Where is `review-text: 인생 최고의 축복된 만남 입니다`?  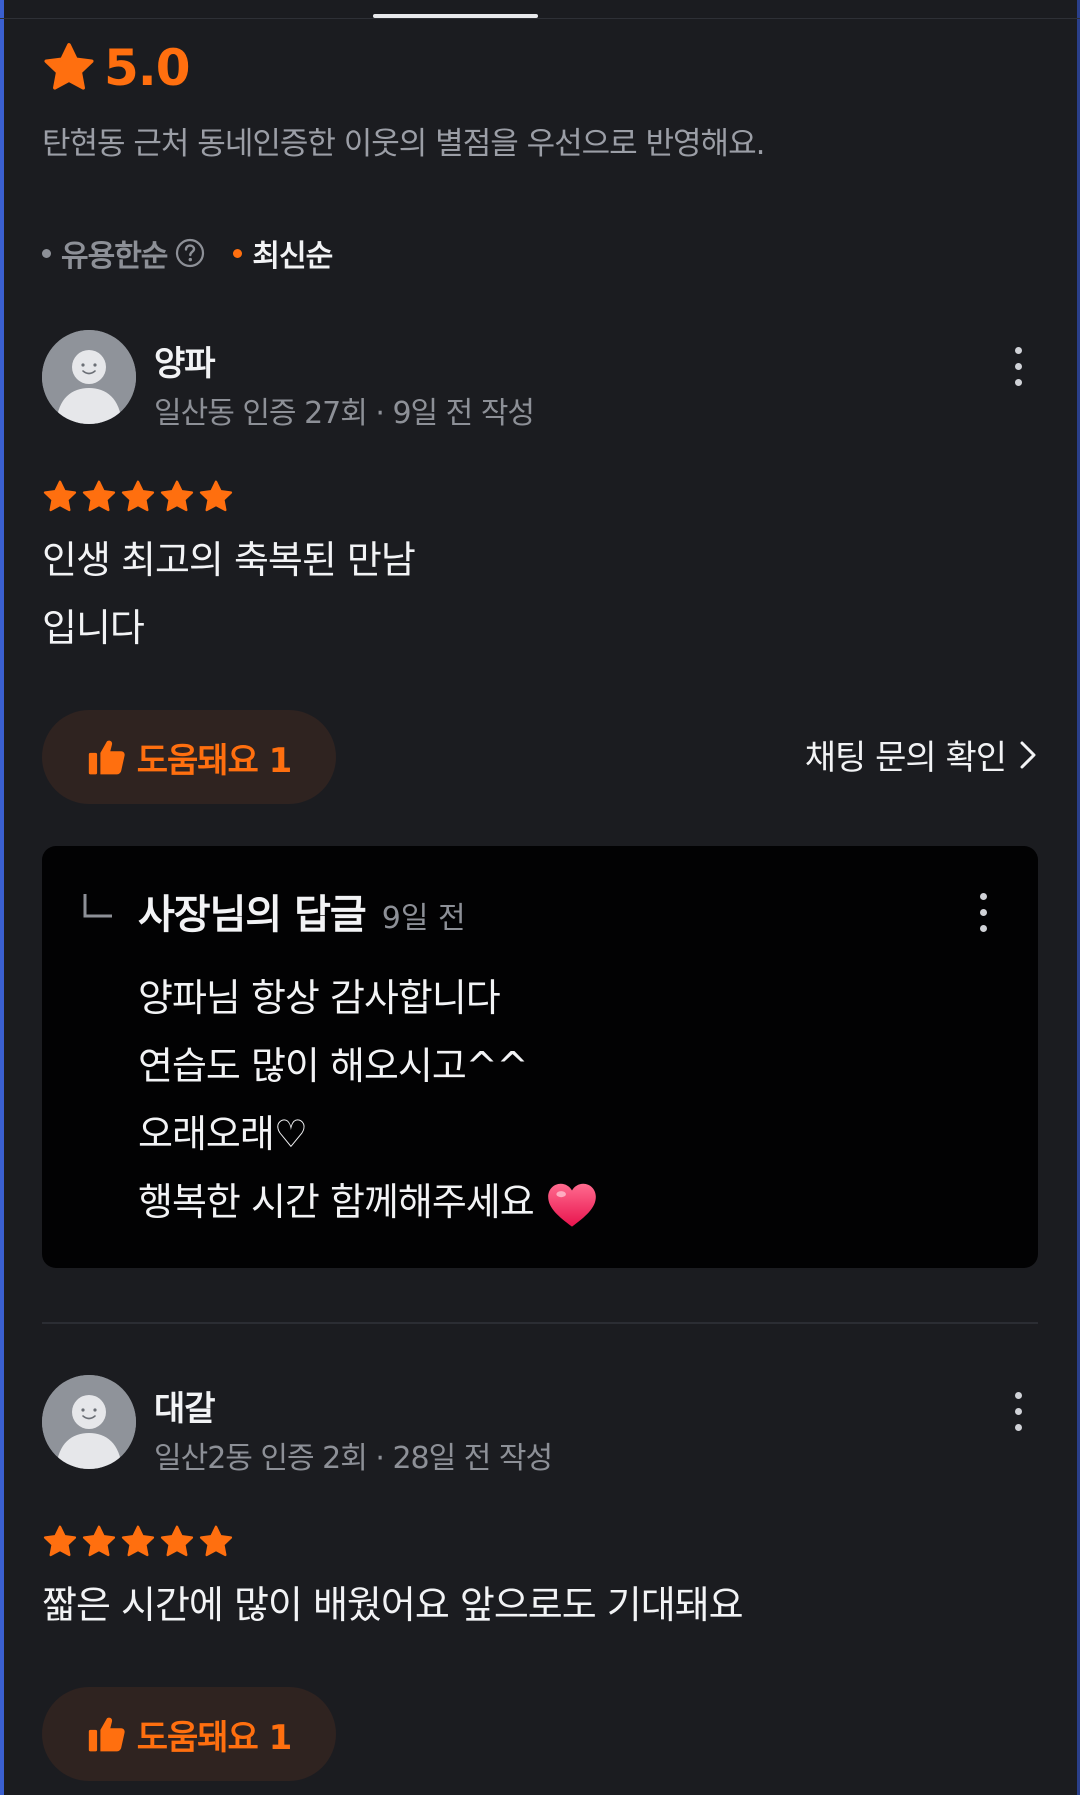
review-text: 인생 최고의 축복된 만남 입니다 is located at coordinates (229, 594).